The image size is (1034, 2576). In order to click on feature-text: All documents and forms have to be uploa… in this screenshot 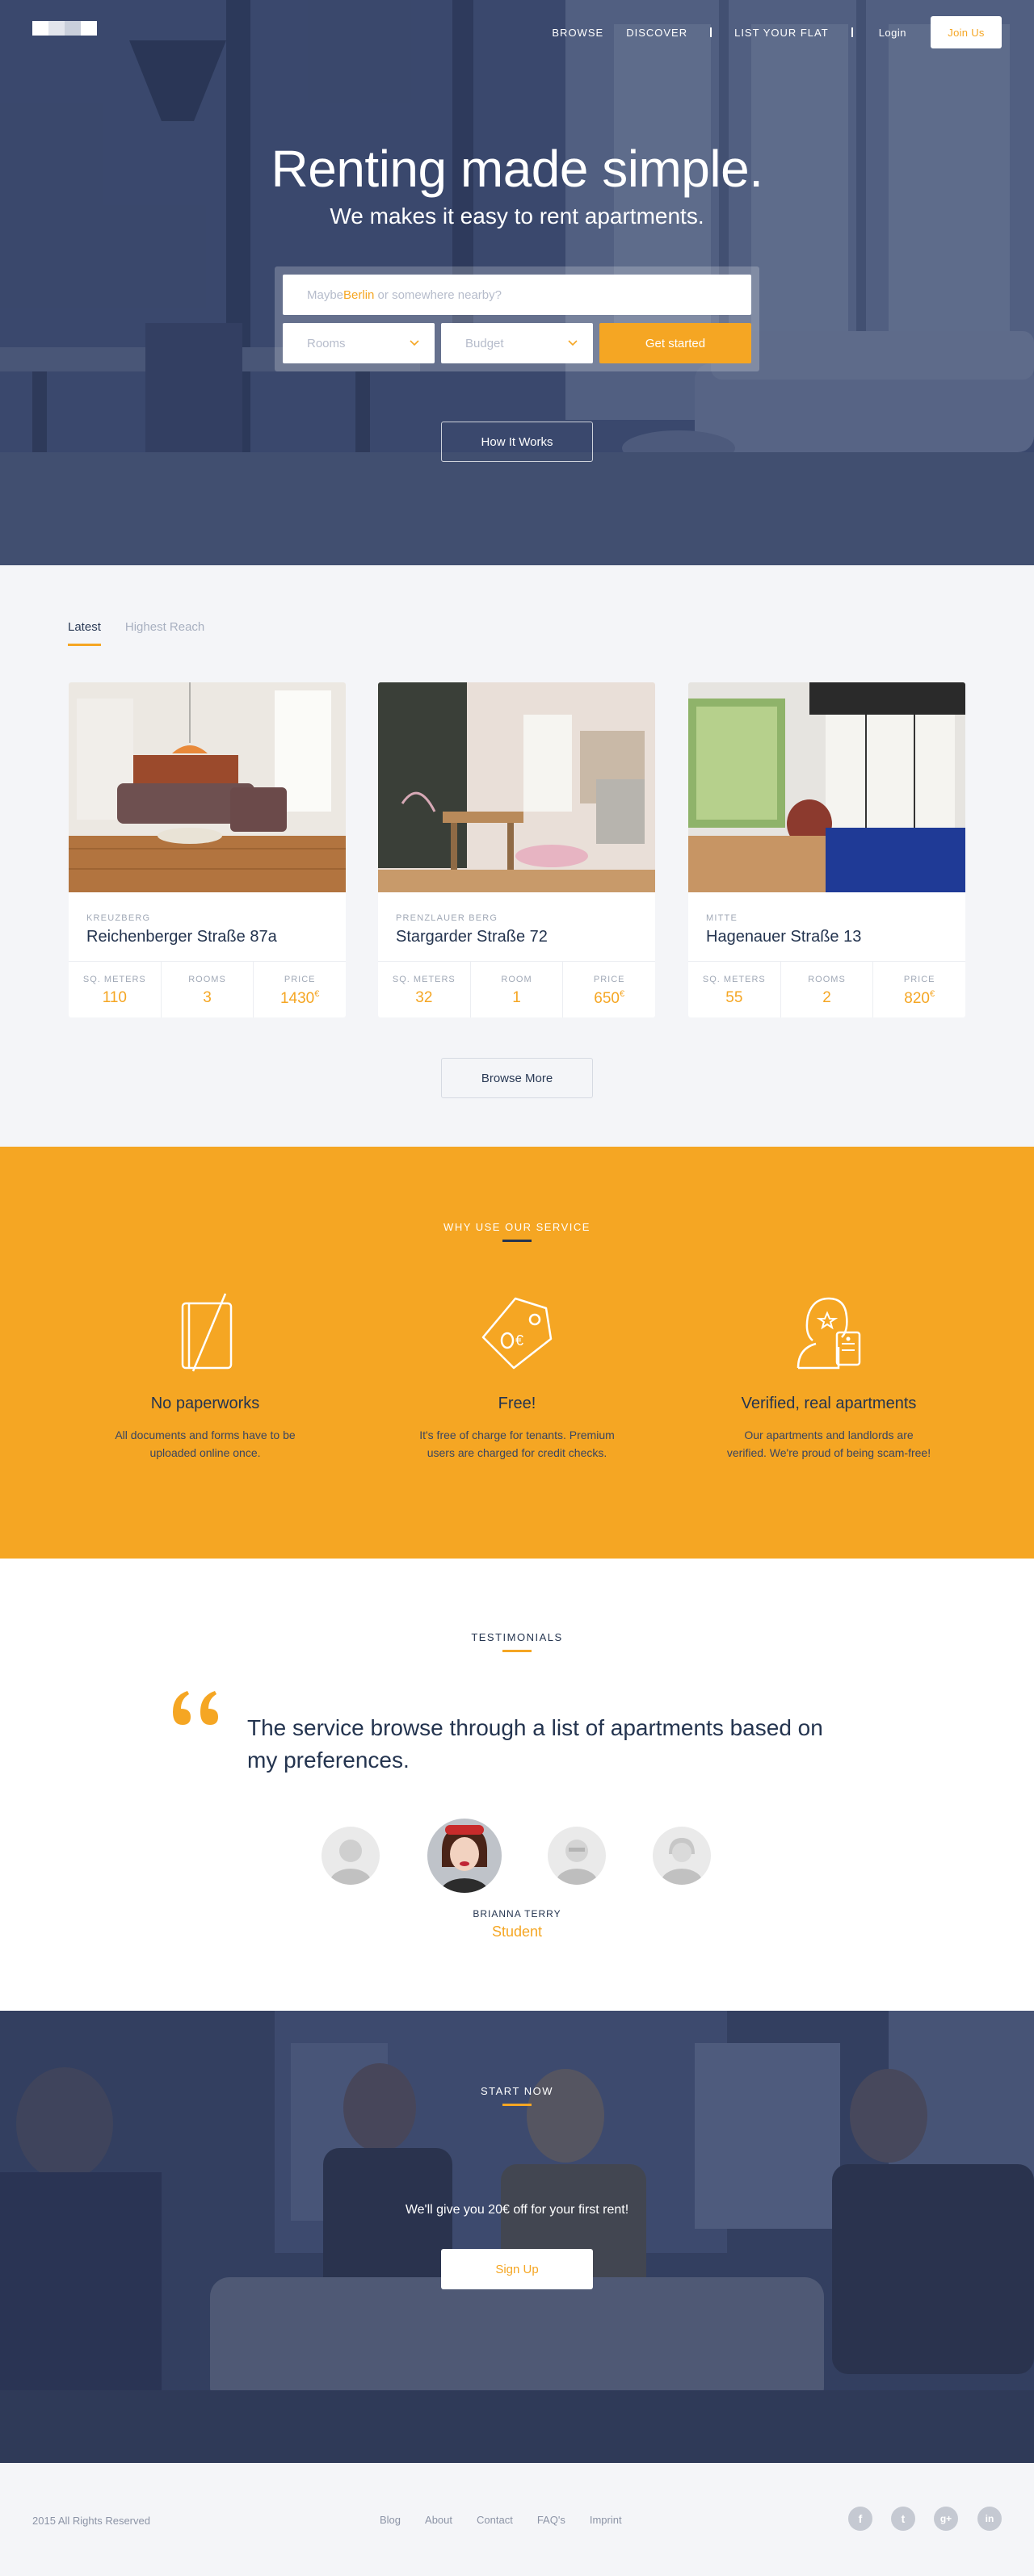, I will do `click(206, 1444)`.